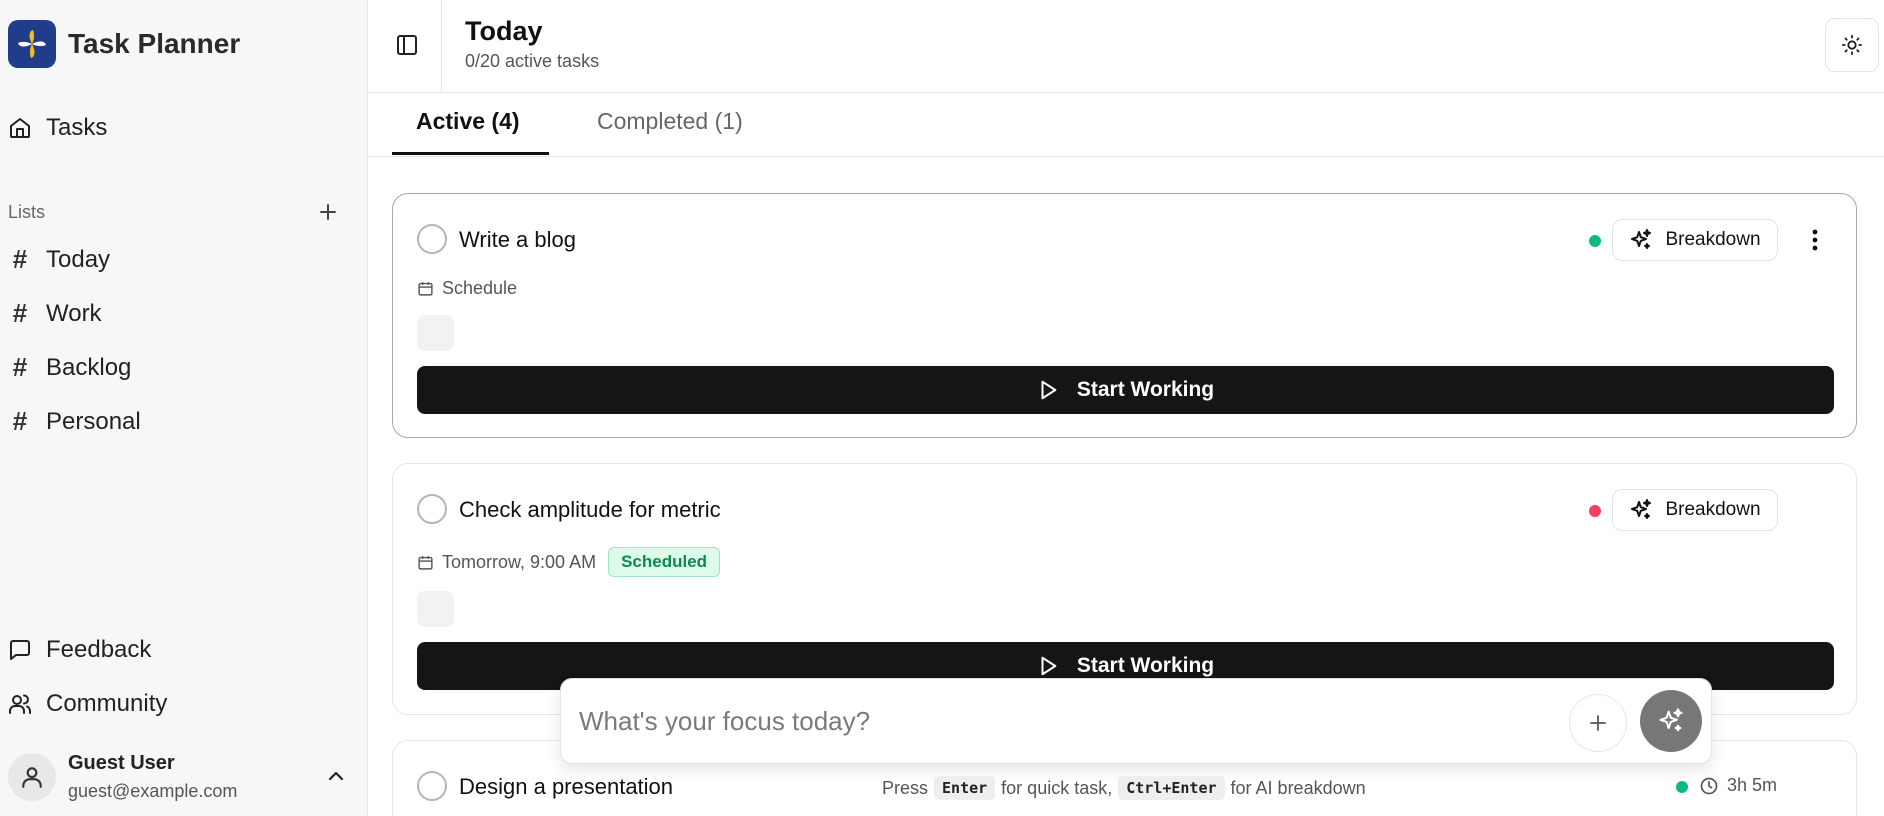  What do you see at coordinates (1752, 785) in the screenshot?
I see `duration-label: 3h 5m` at bounding box center [1752, 785].